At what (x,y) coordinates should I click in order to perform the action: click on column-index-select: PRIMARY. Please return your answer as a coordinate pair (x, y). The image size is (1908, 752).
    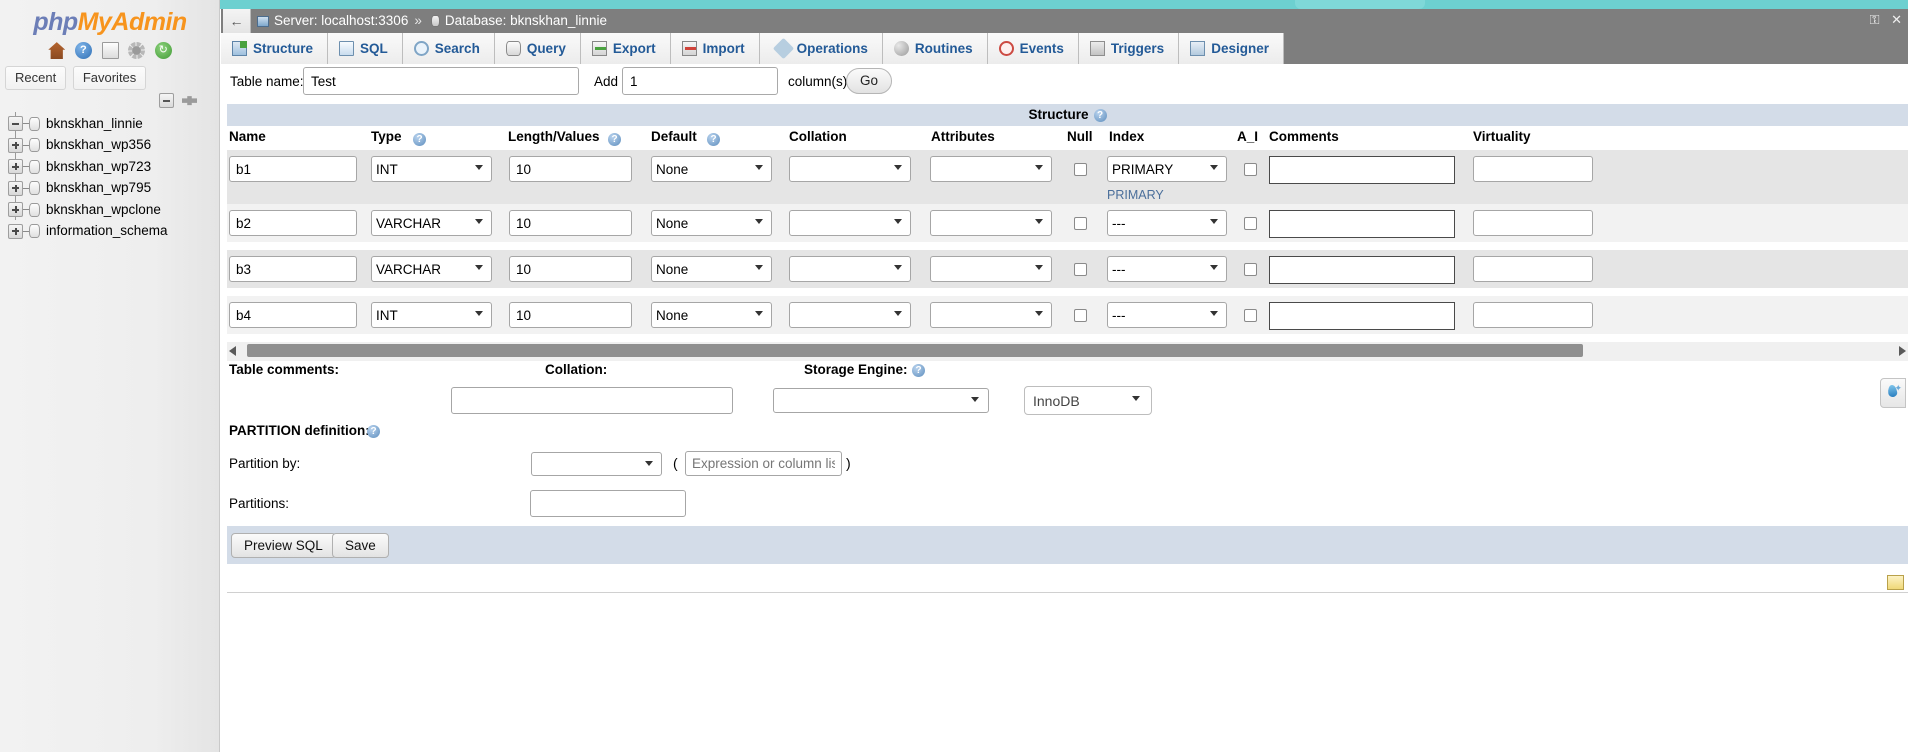
    Looking at the image, I should click on (1167, 169).